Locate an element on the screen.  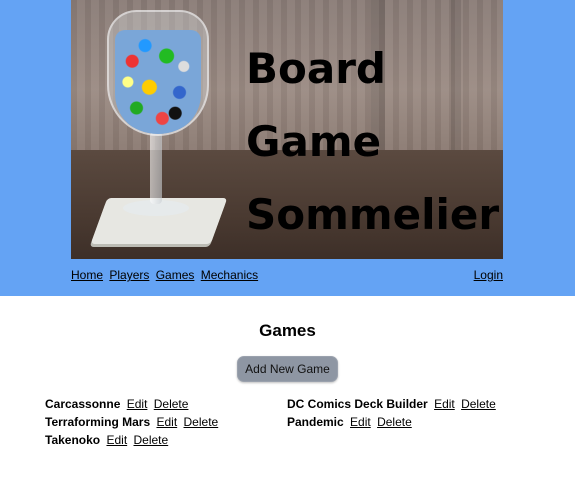
game-name: Carcassonne is located at coordinates (83, 404).